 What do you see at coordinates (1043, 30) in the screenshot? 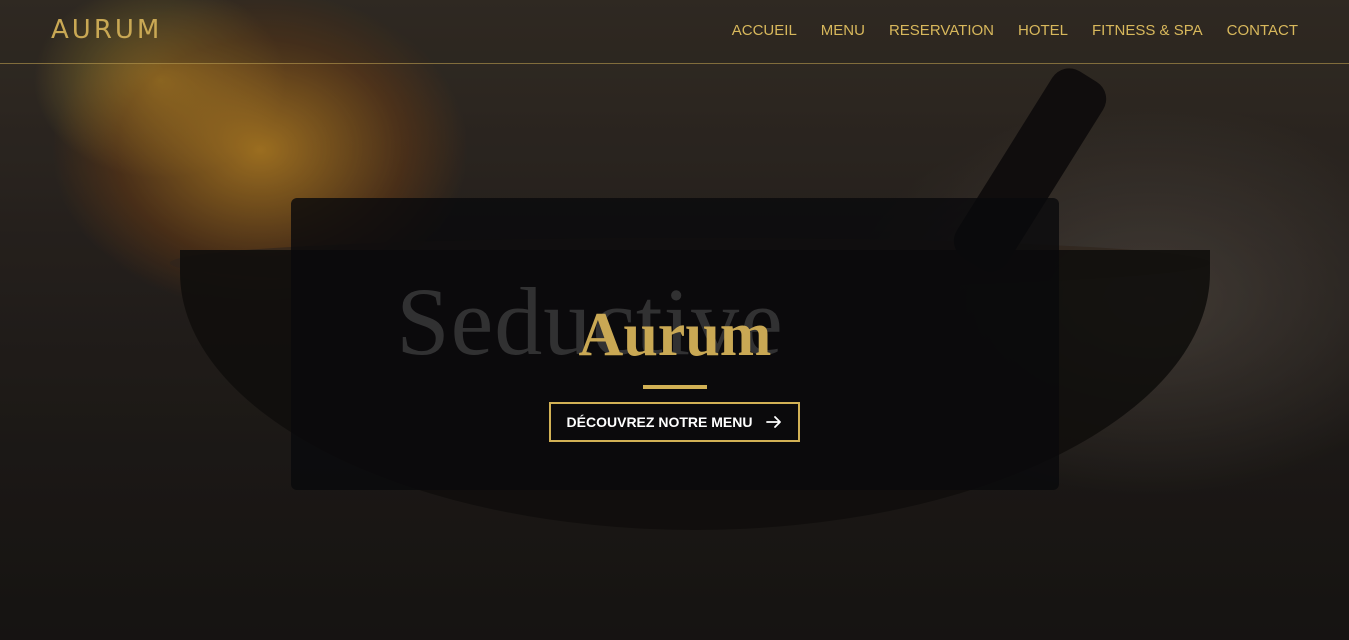
I see `nav-item-hotel: HOTEL` at bounding box center [1043, 30].